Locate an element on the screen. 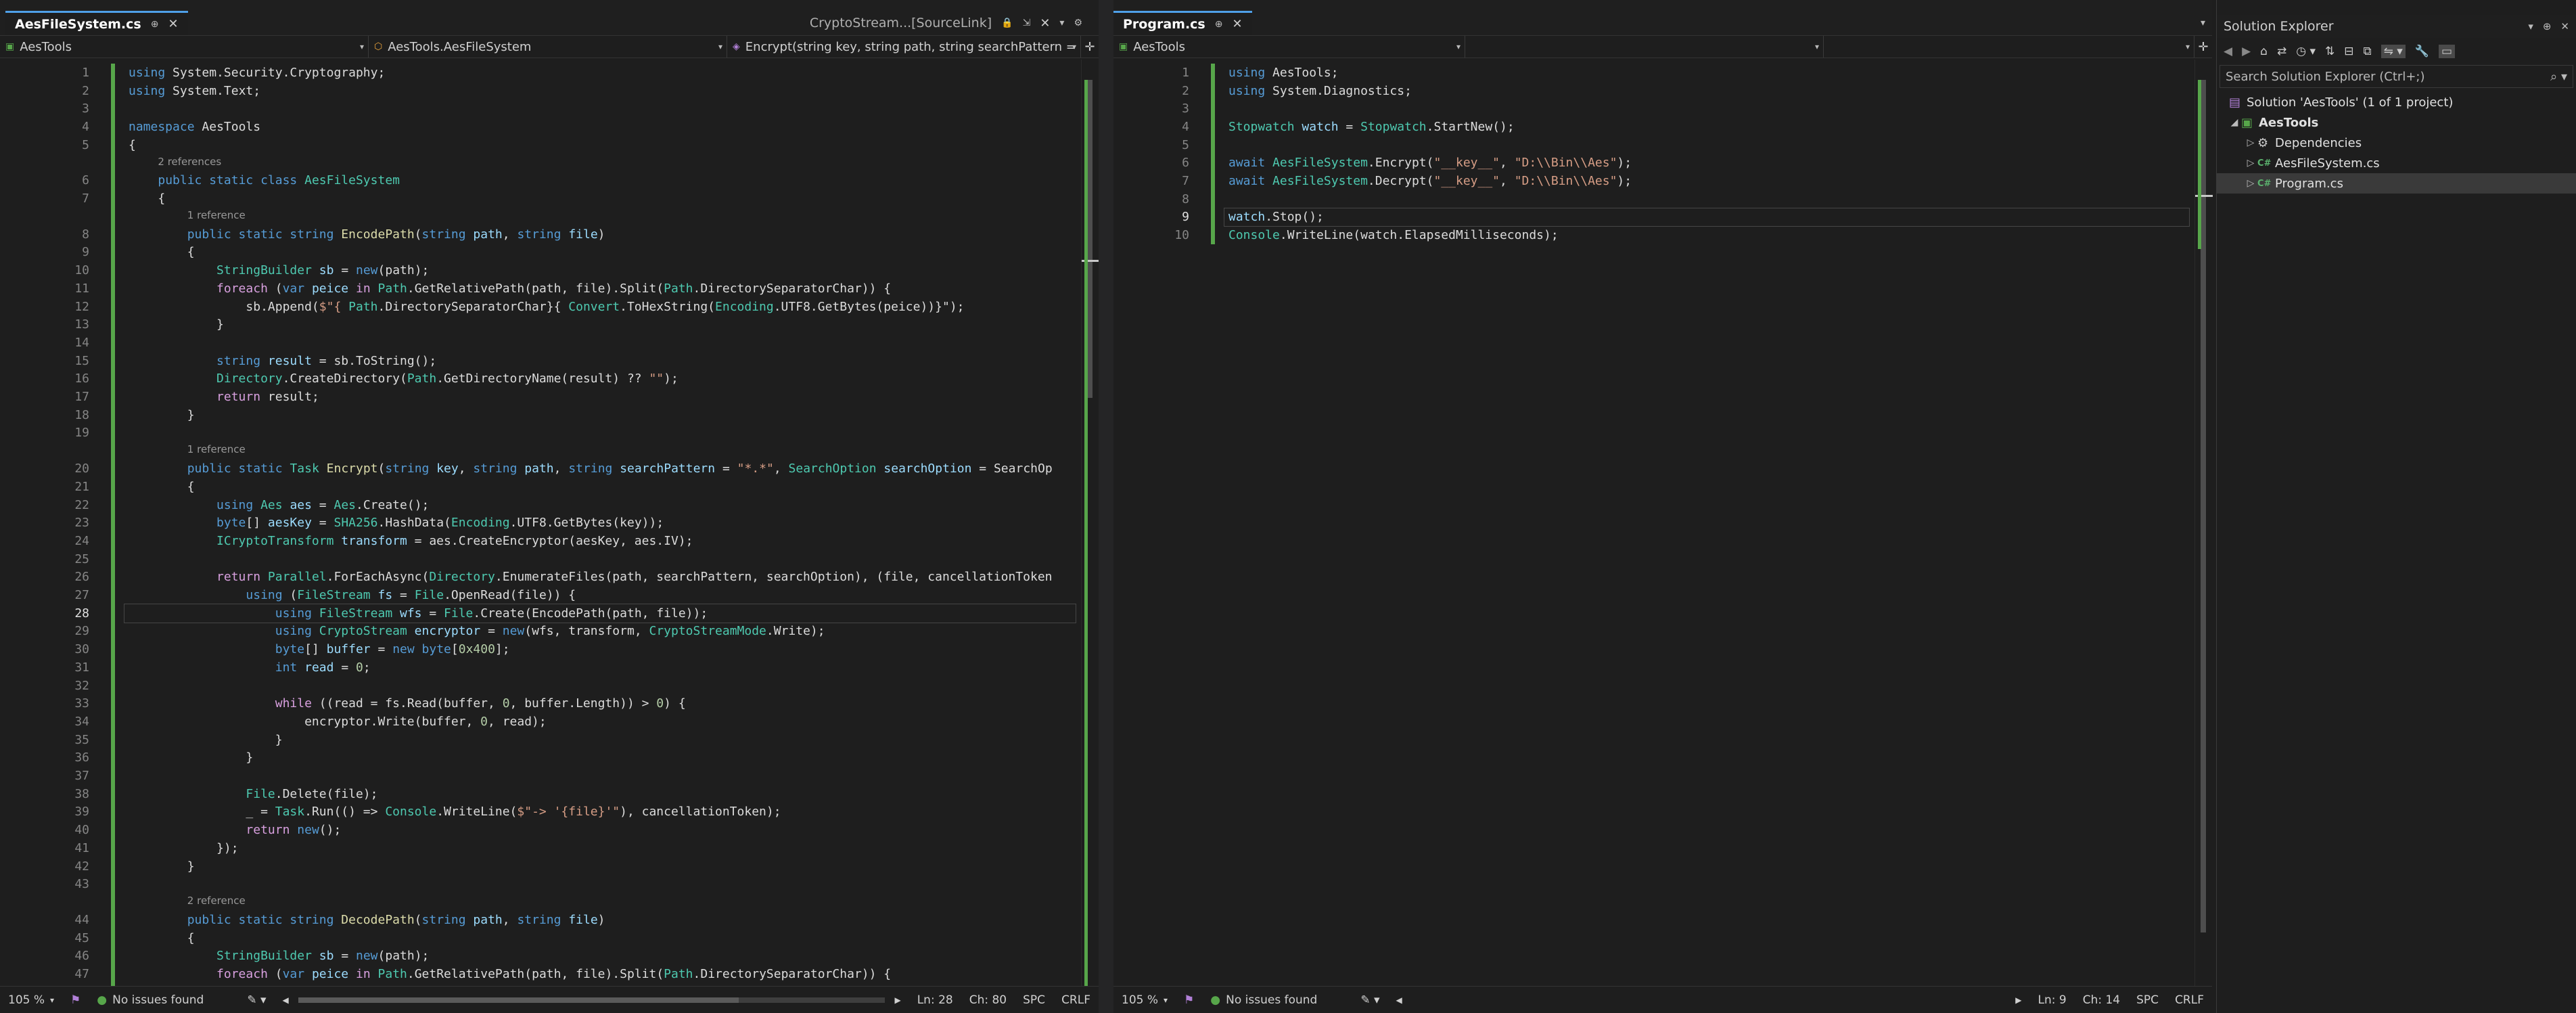  nav-class-dropdown: ⬡ AesTools.AesFileSystem ▾ is located at coordinates (548, 47).